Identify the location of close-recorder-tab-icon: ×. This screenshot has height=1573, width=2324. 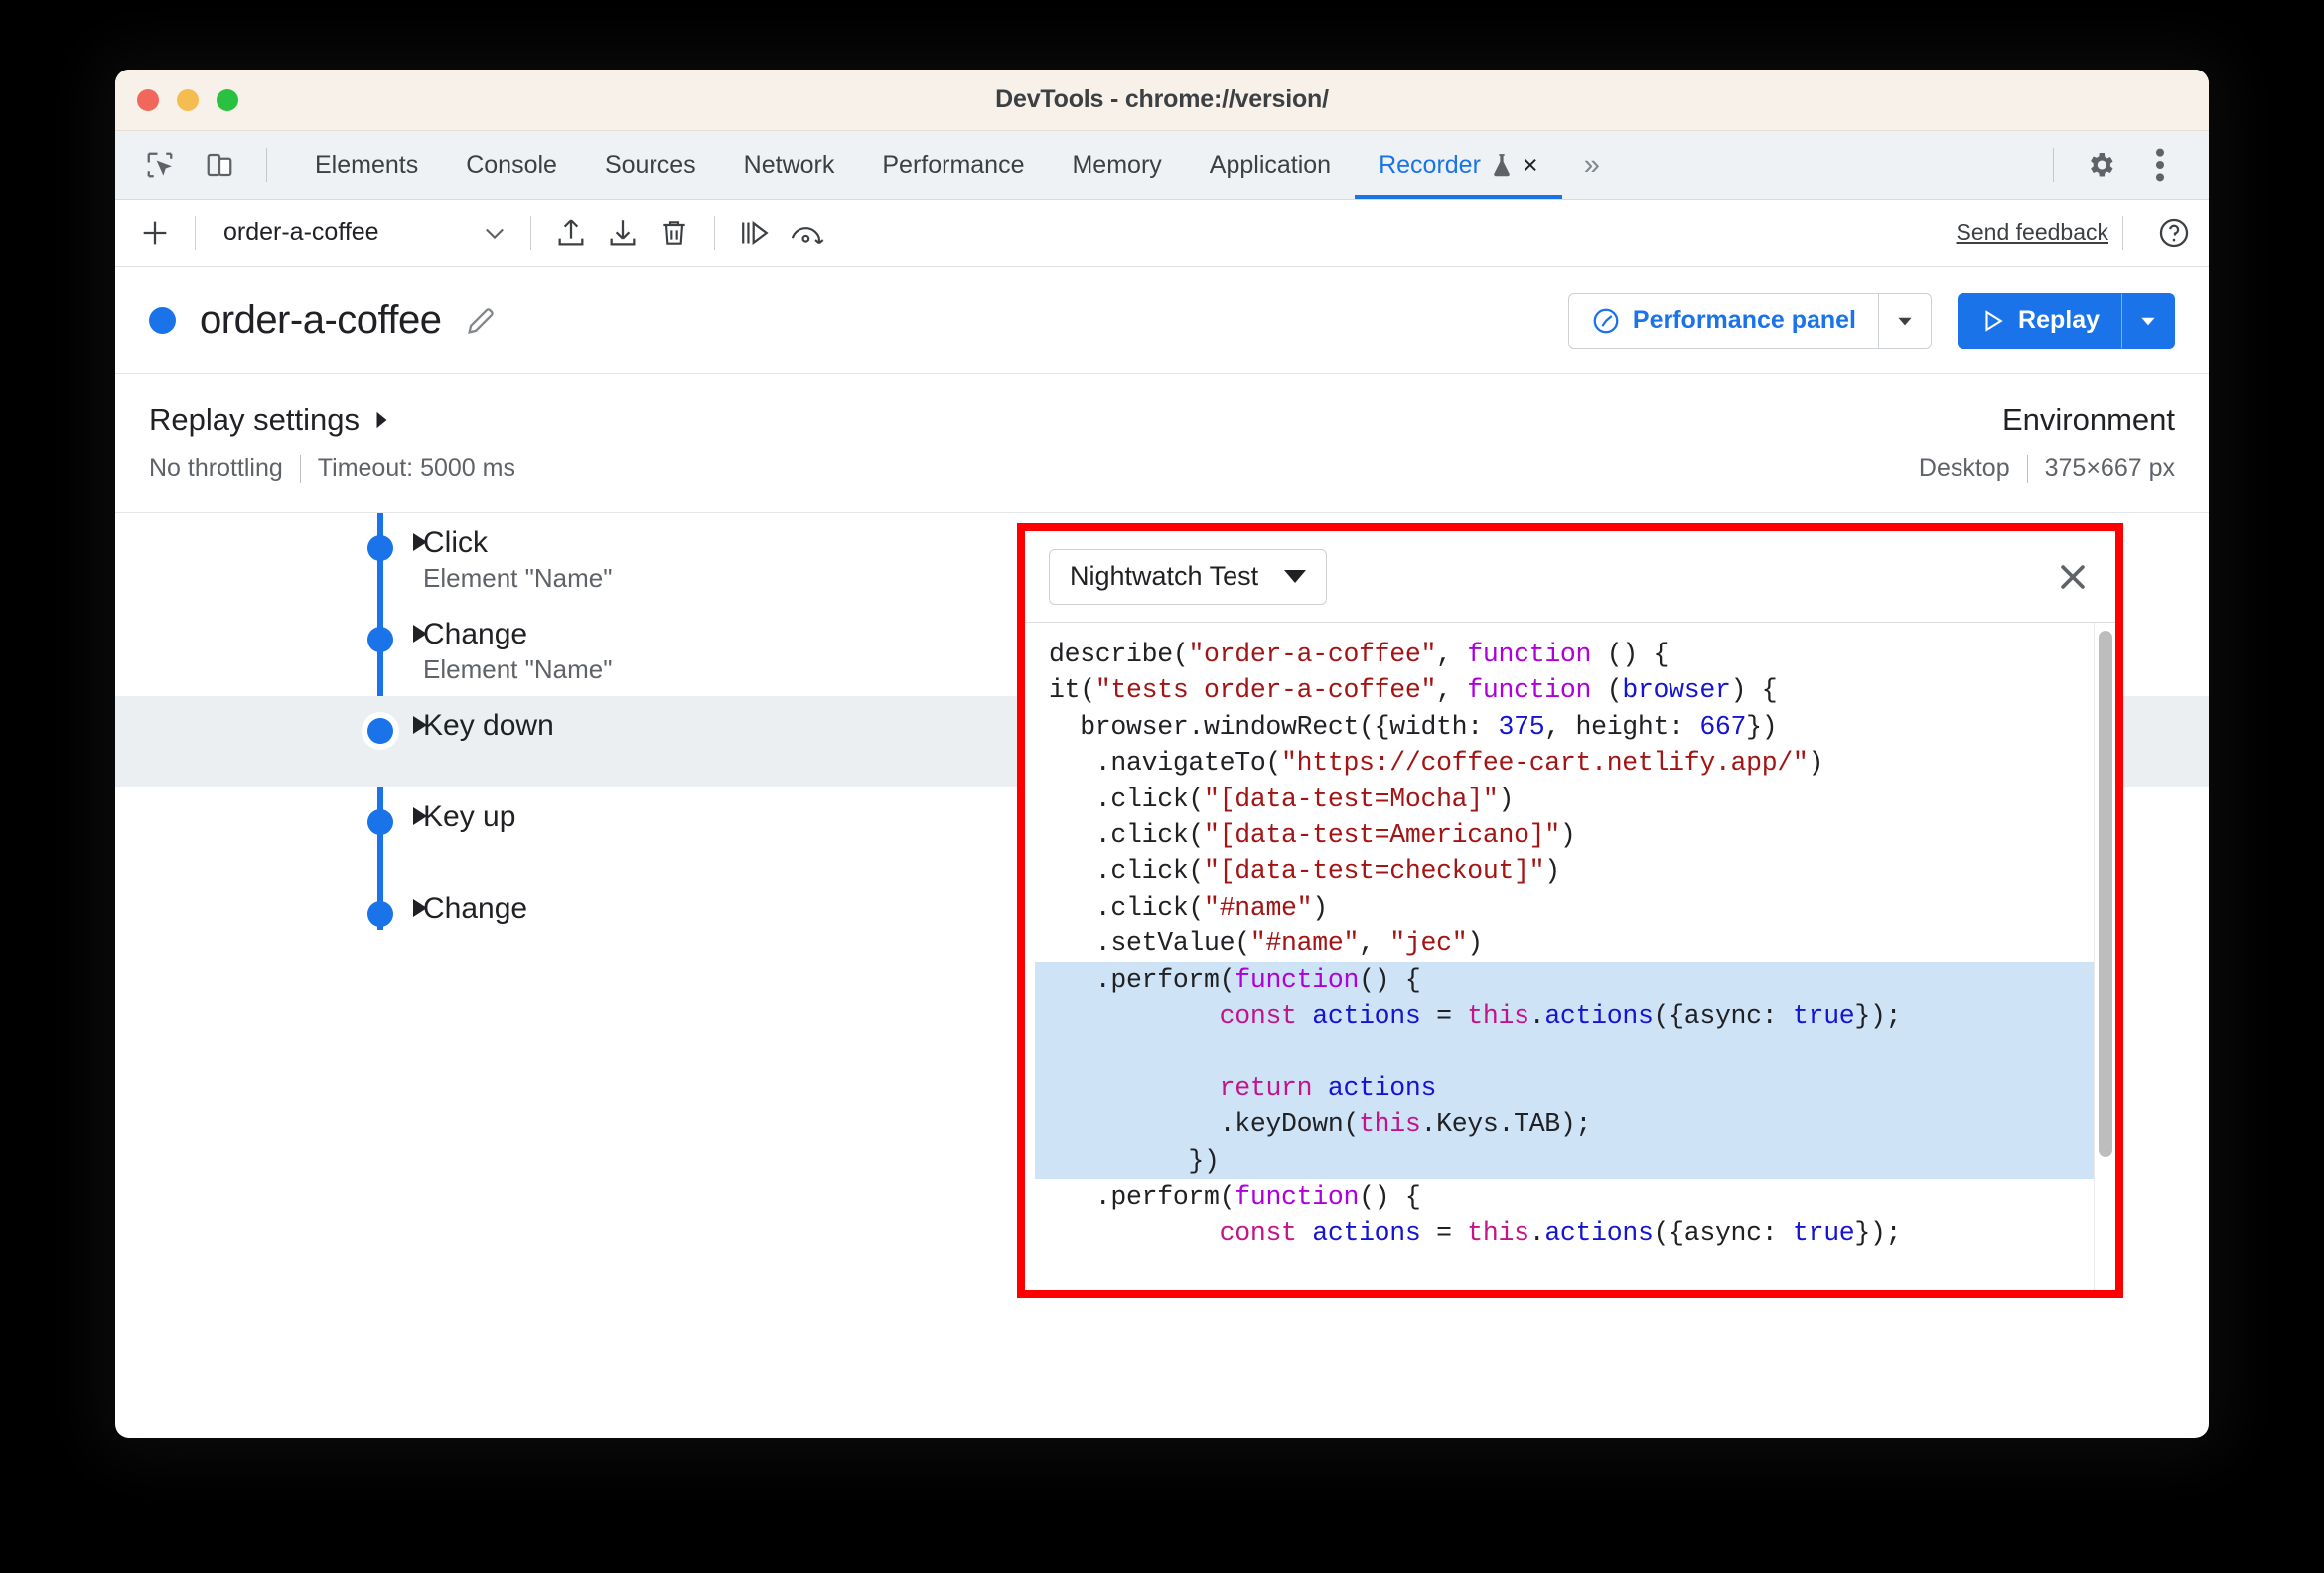
(1530, 165).